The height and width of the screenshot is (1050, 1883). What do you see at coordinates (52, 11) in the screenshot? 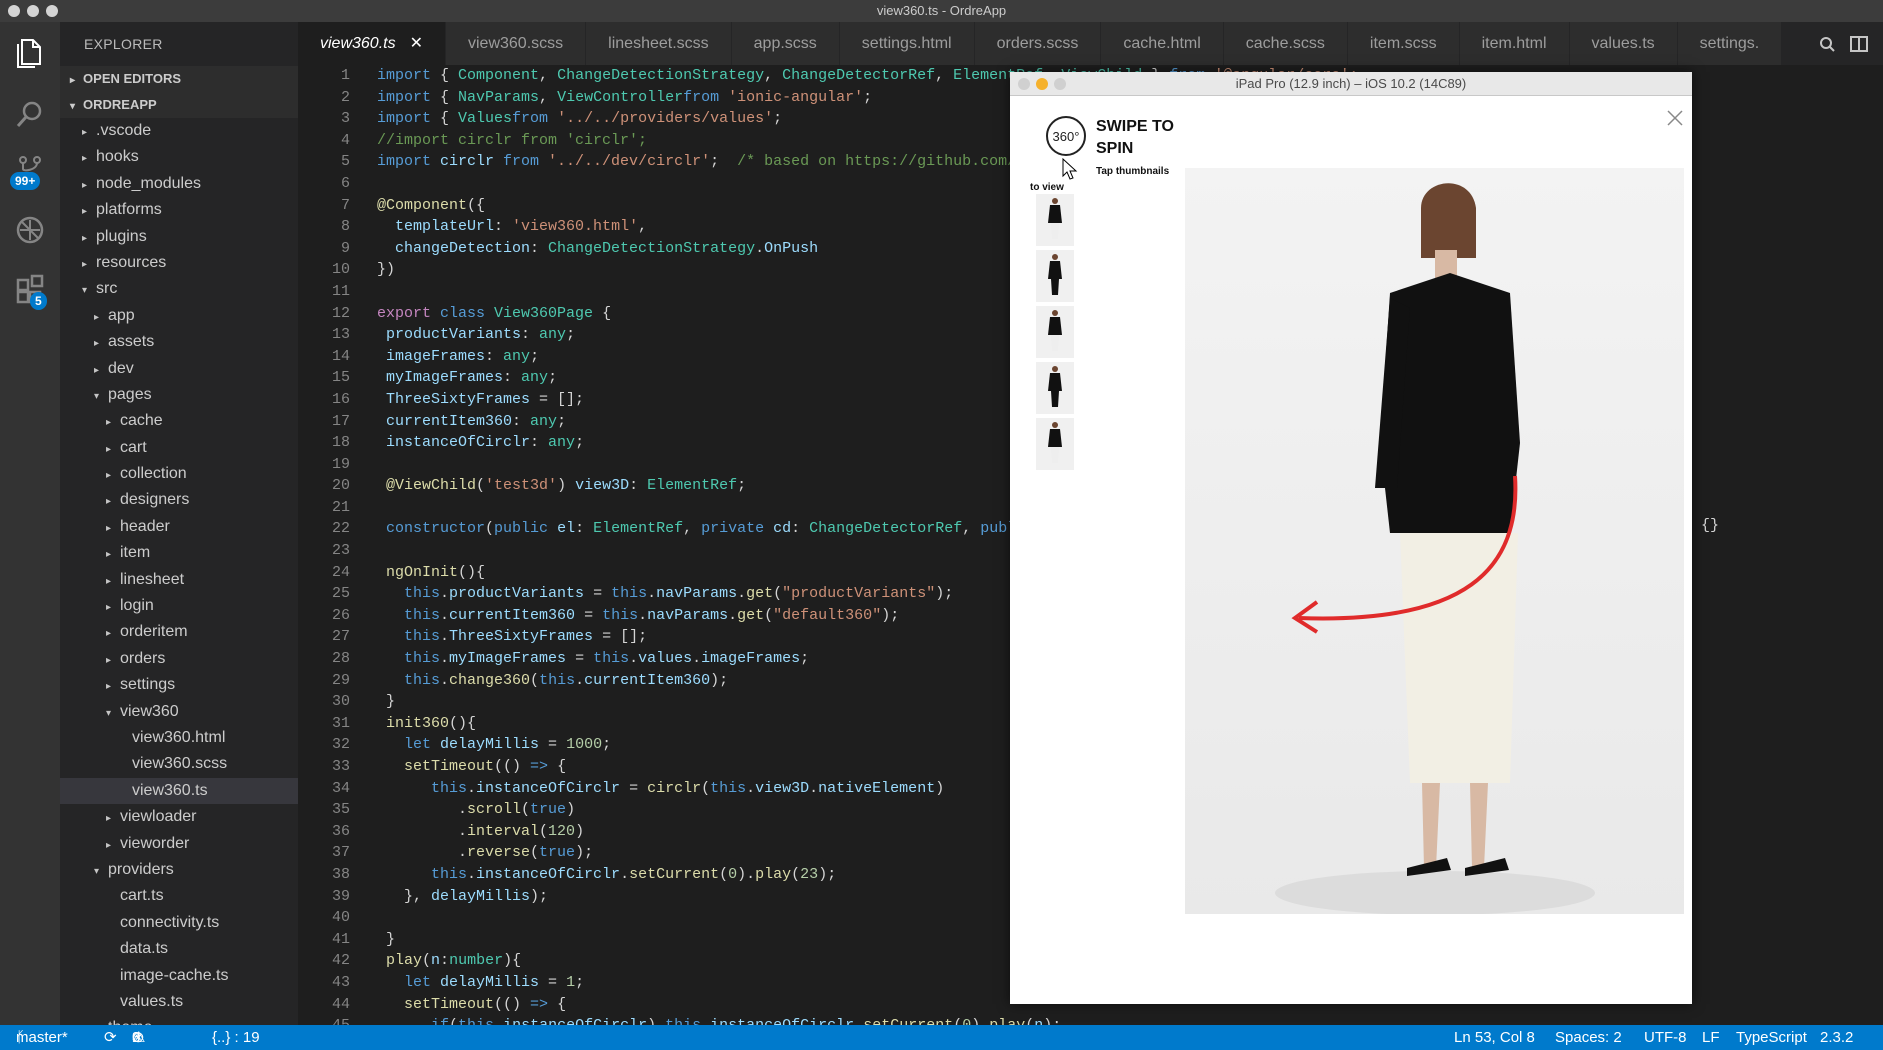
I see `maximize-window-button` at bounding box center [52, 11].